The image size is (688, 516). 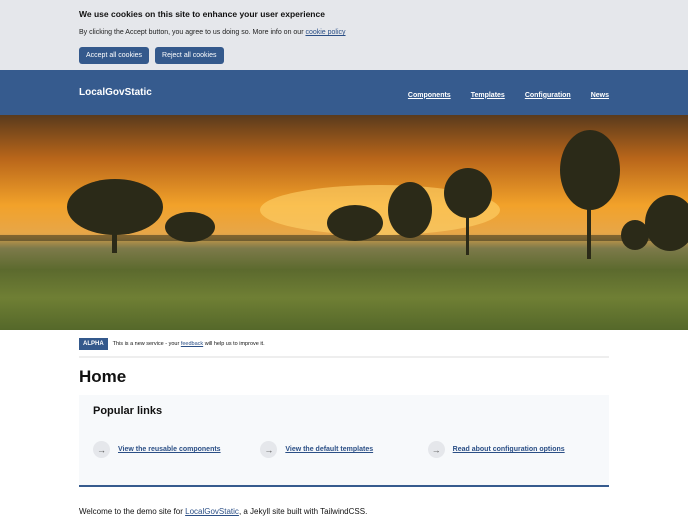 What do you see at coordinates (93, 344) in the screenshot?
I see `alpha-tag: ALPHA` at bounding box center [93, 344].